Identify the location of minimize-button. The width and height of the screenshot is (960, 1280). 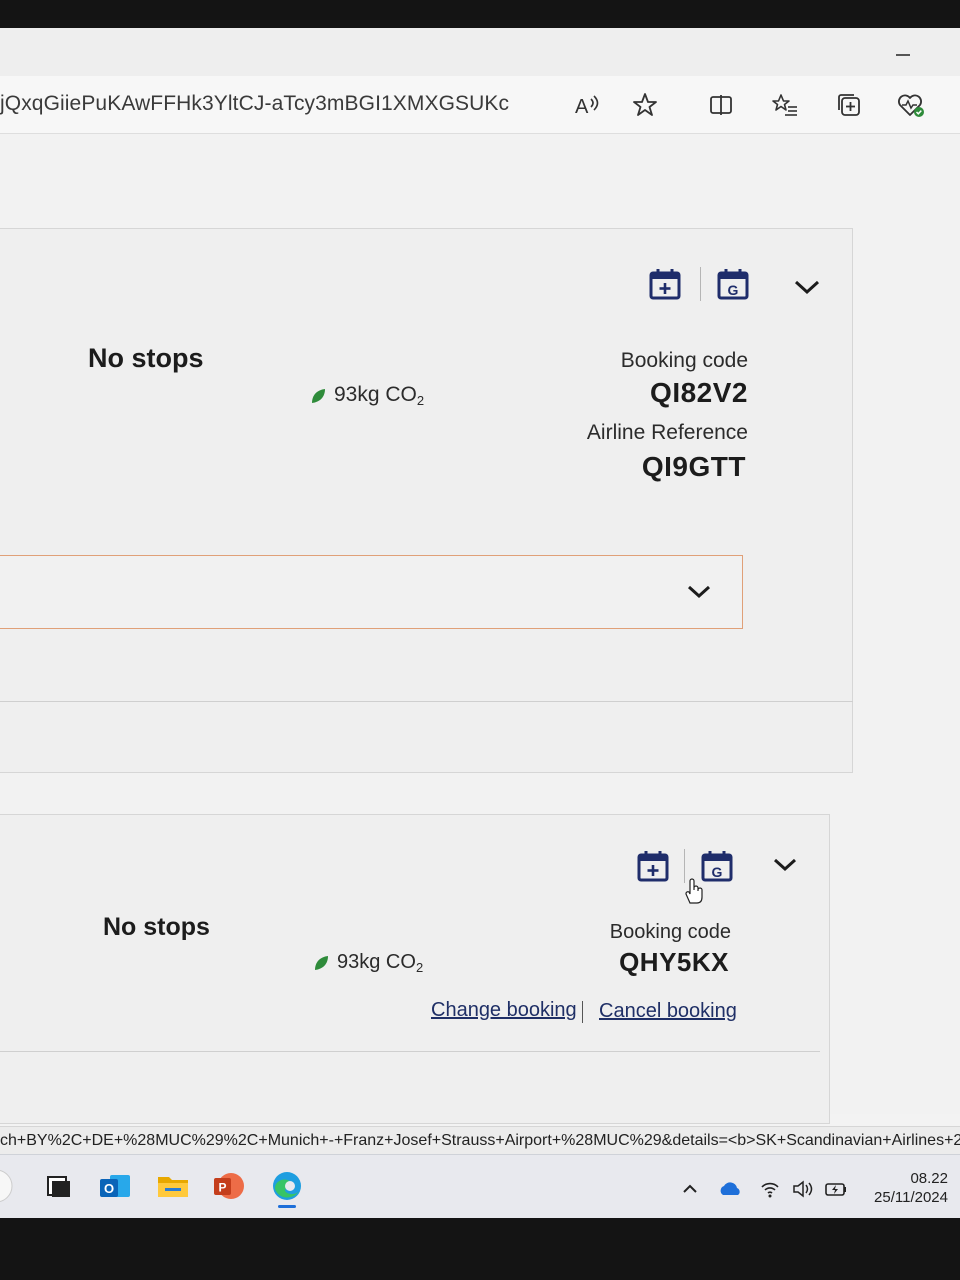
(903, 55).